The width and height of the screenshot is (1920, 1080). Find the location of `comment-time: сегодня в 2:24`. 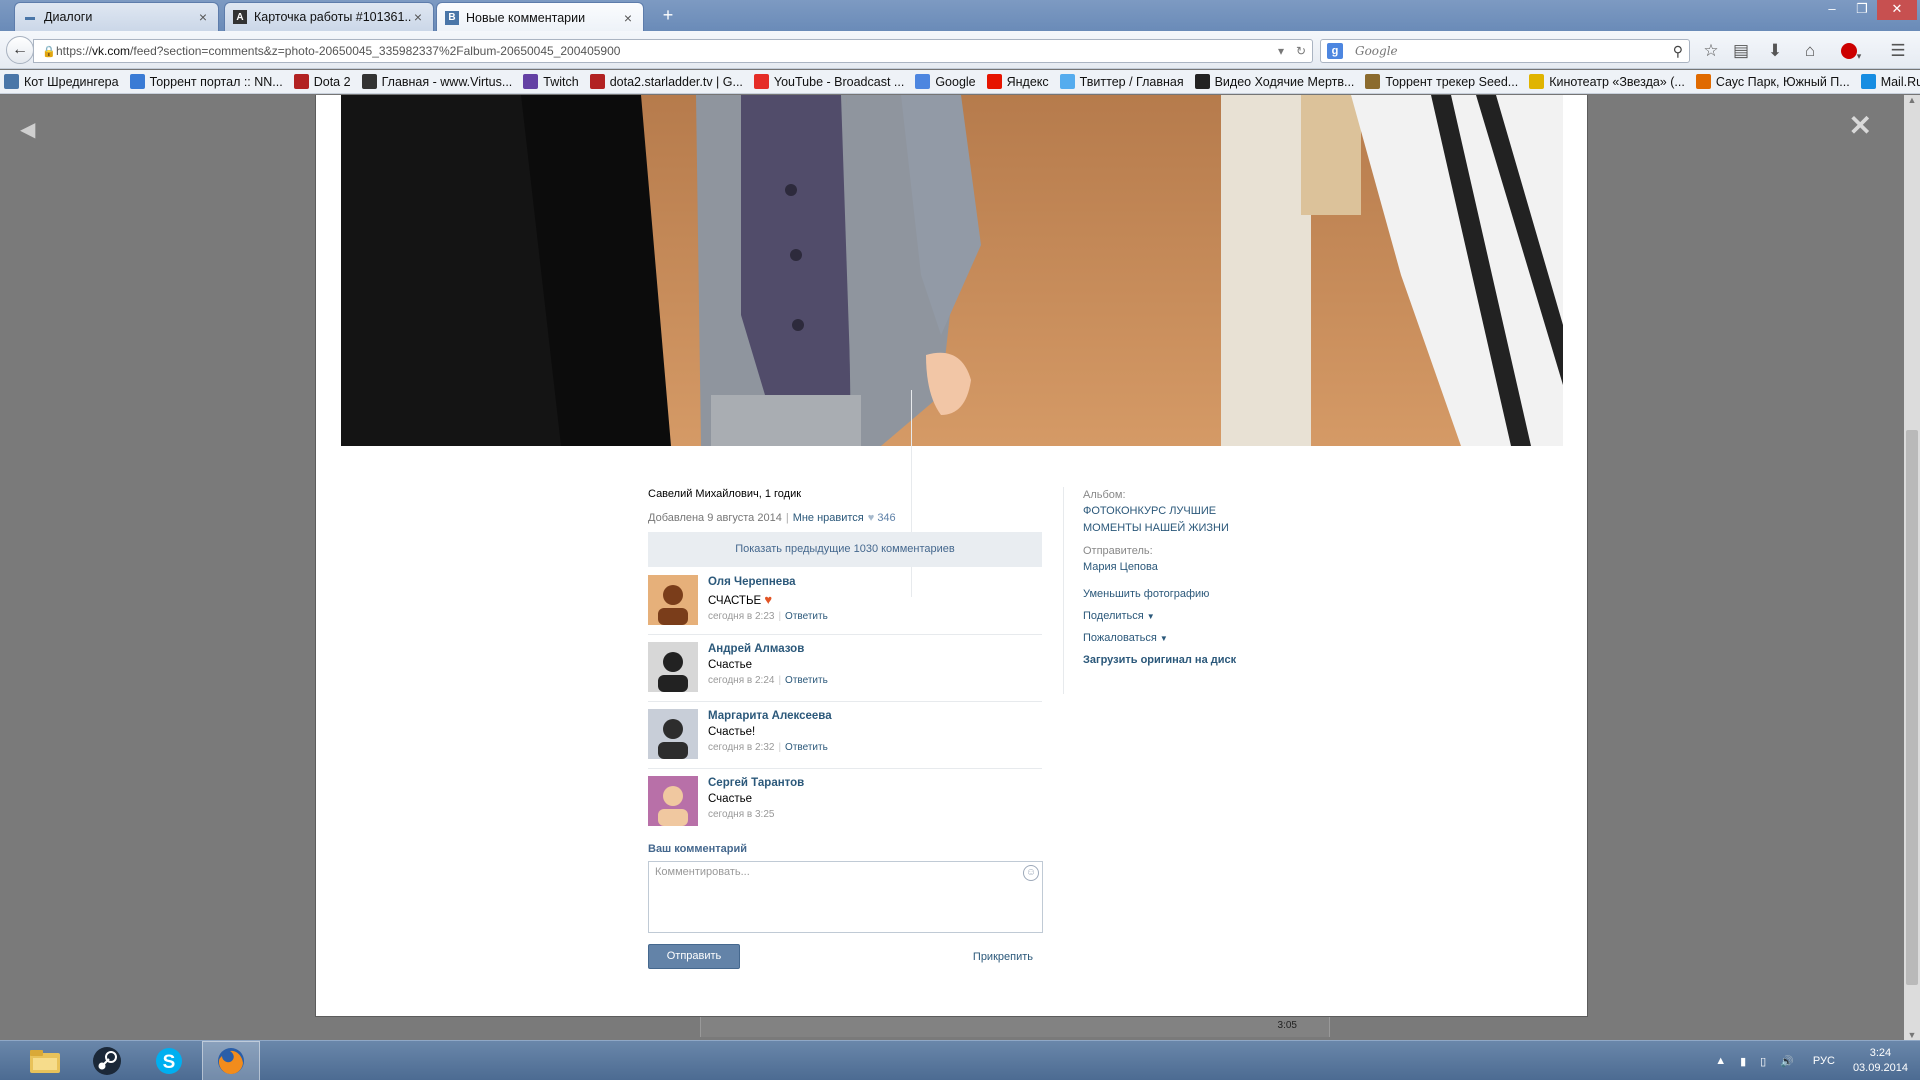

comment-time: сегодня в 2:24 is located at coordinates (741, 680).